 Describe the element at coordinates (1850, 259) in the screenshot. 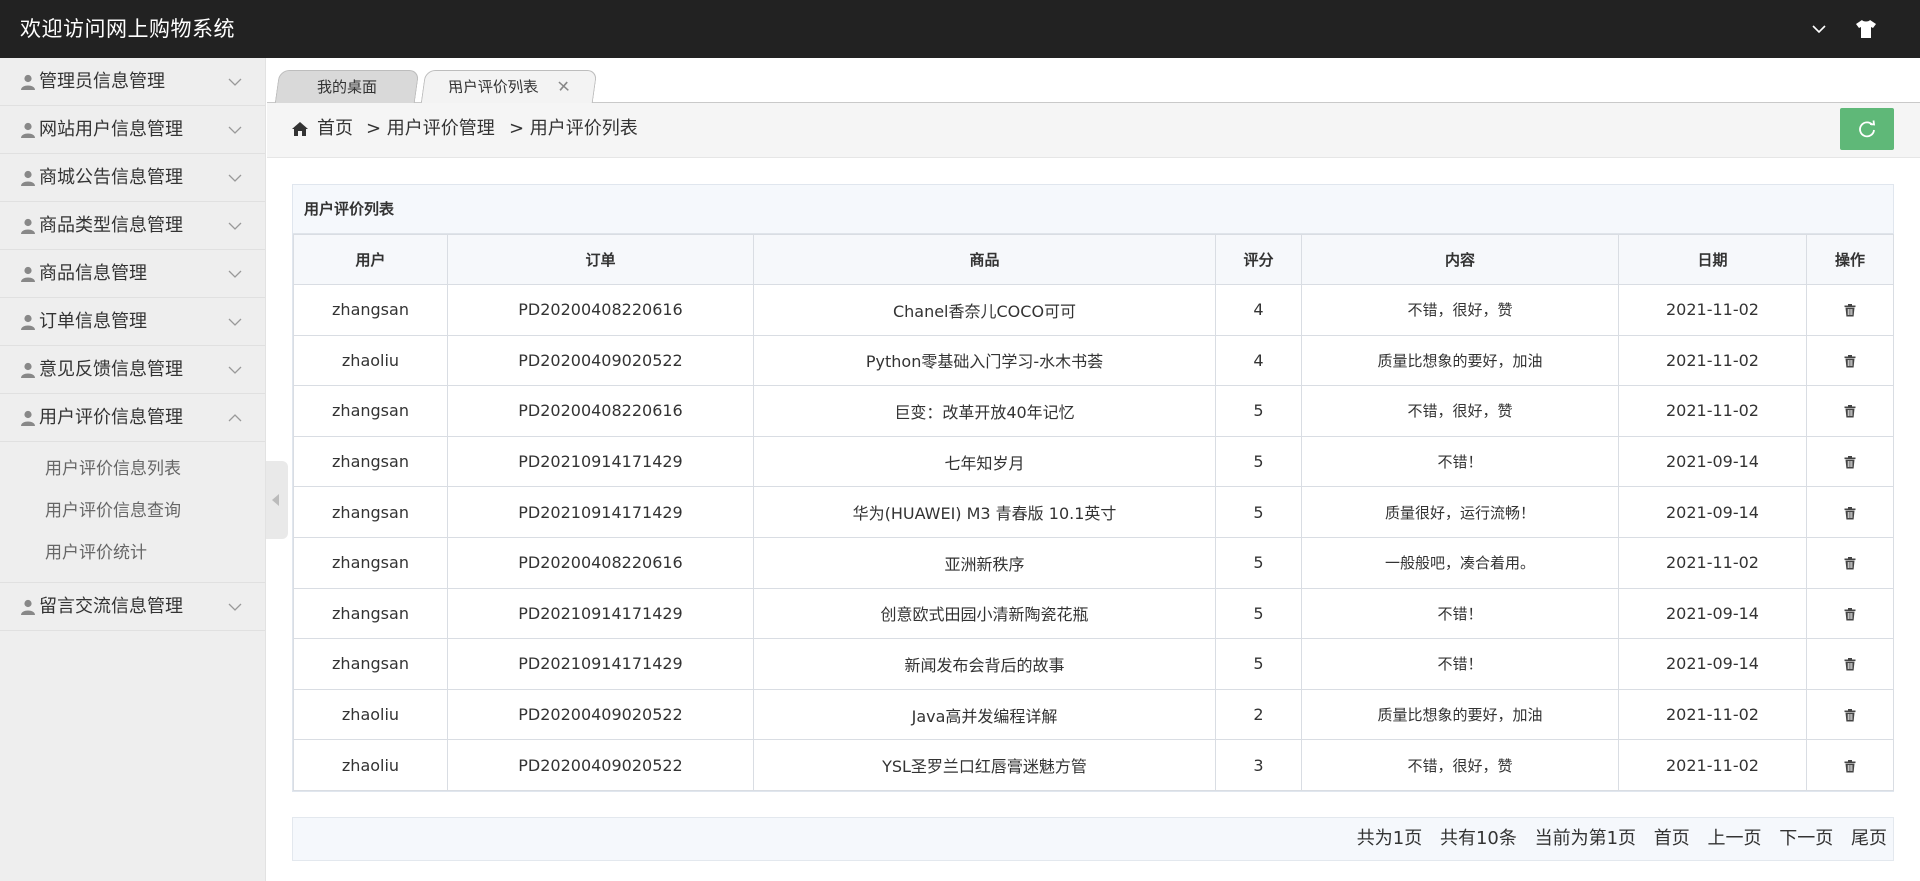

I see `column-header-action: 操作` at that location.